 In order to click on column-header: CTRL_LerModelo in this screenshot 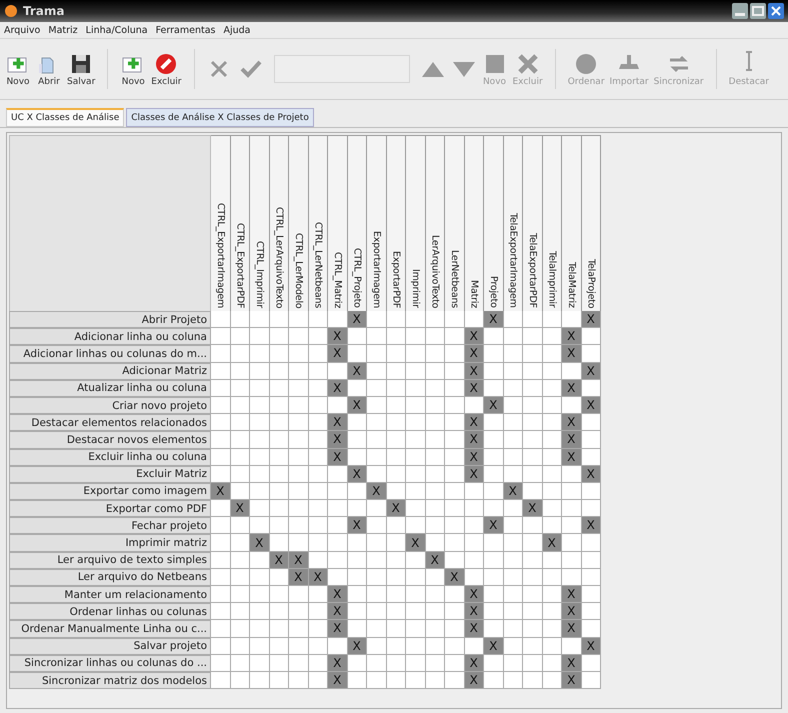, I will do `click(298, 223)`.